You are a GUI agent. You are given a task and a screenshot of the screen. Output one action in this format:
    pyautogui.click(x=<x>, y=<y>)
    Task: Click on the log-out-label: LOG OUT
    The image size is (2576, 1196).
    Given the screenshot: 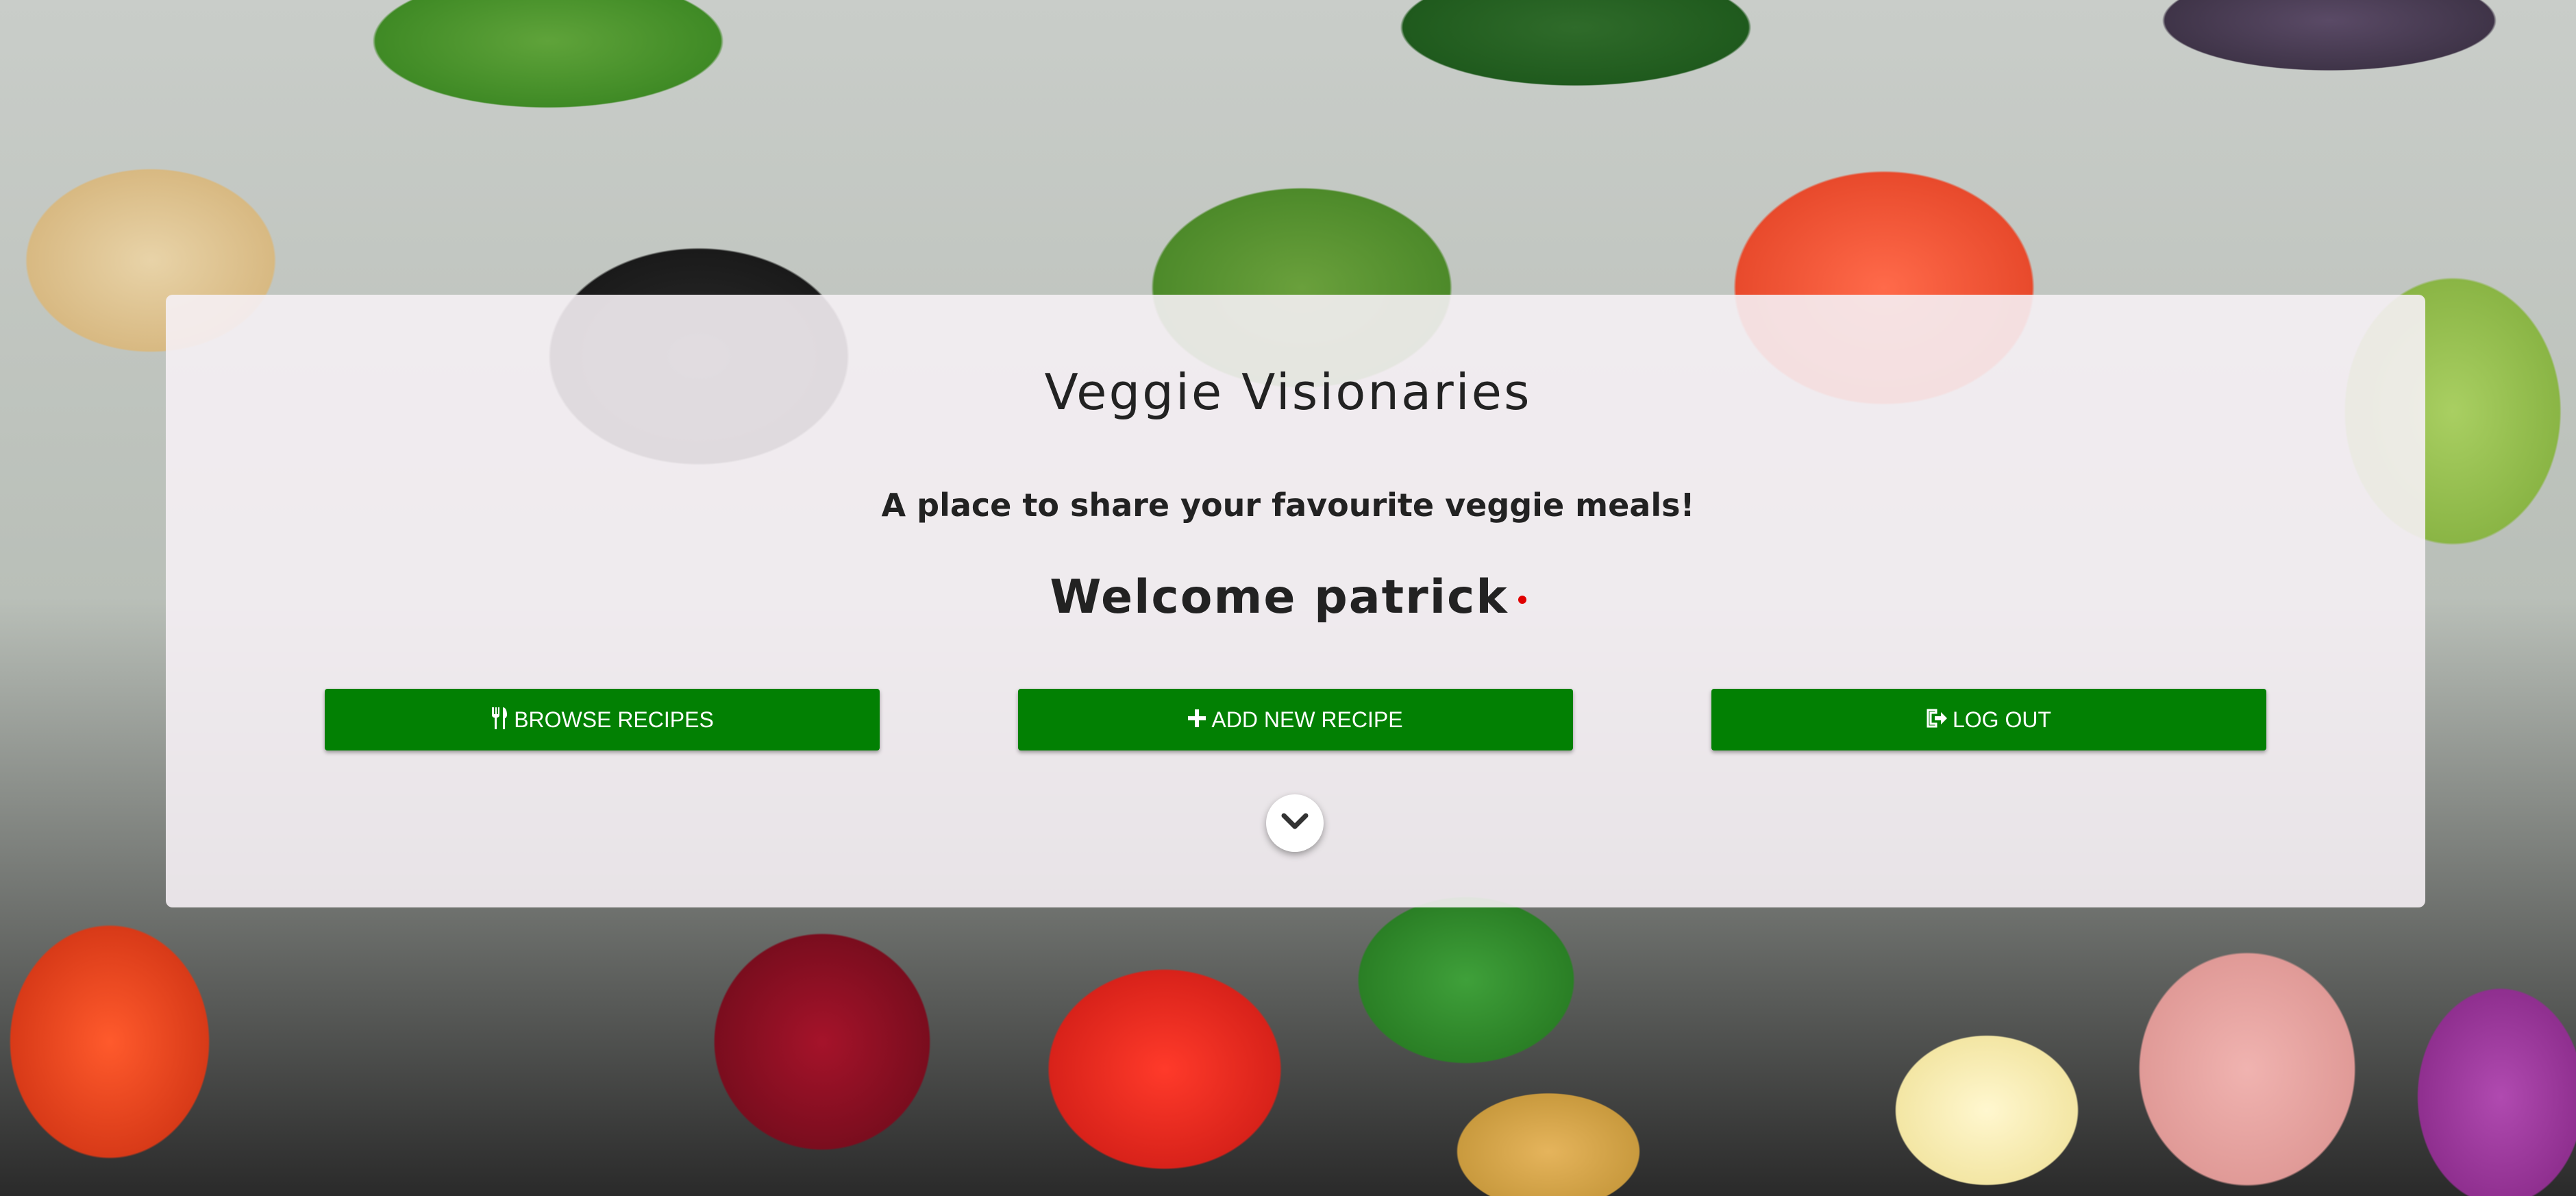 What is the action you would take?
    pyautogui.click(x=2001, y=719)
    